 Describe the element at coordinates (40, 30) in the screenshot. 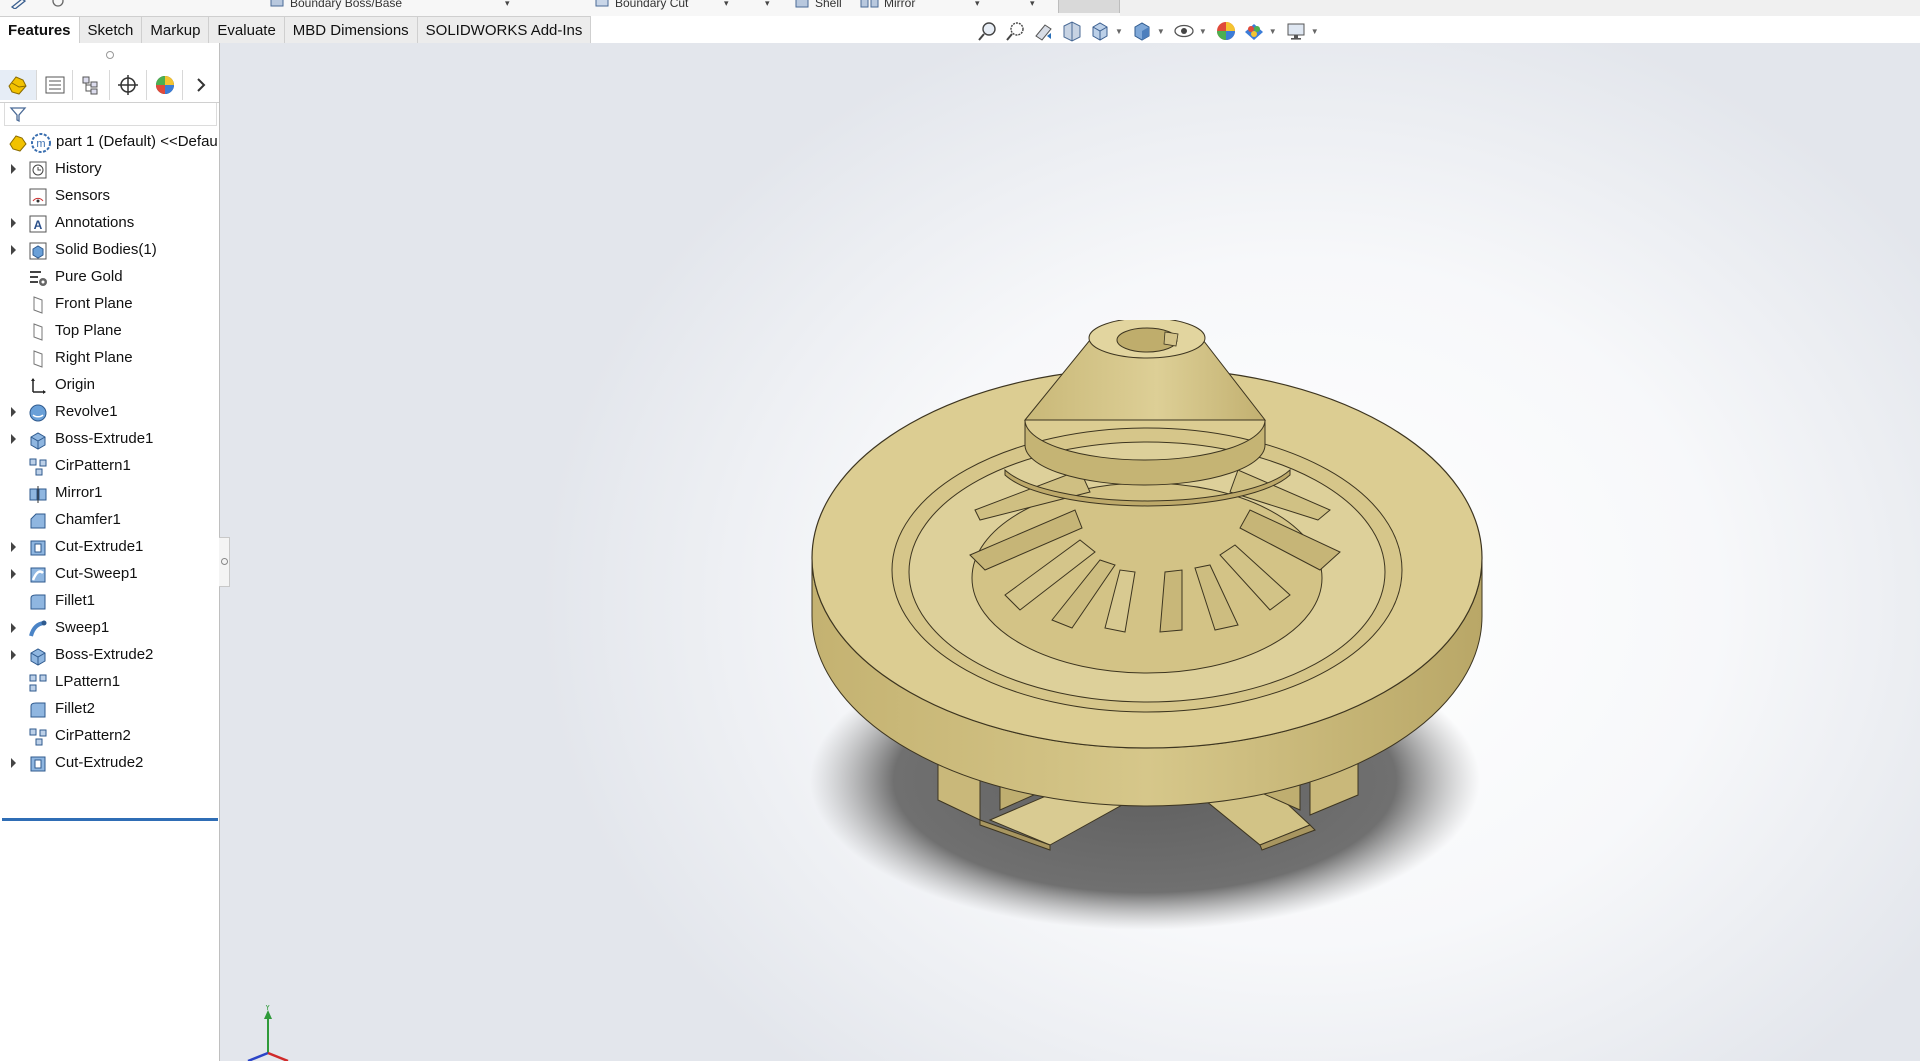

I see `tab-features: Features` at that location.